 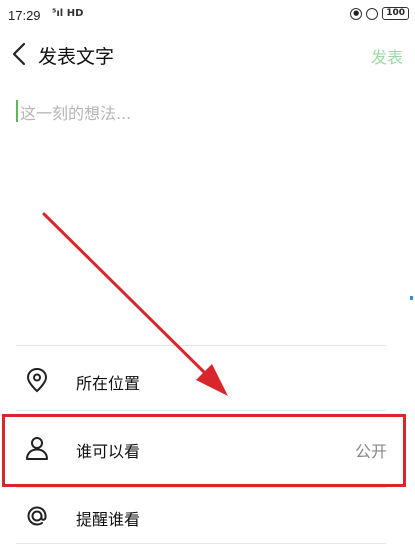 What do you see at coordinates (201, 345) in the screenshot?
I see `divider-top` at bounding box center [201, 345].